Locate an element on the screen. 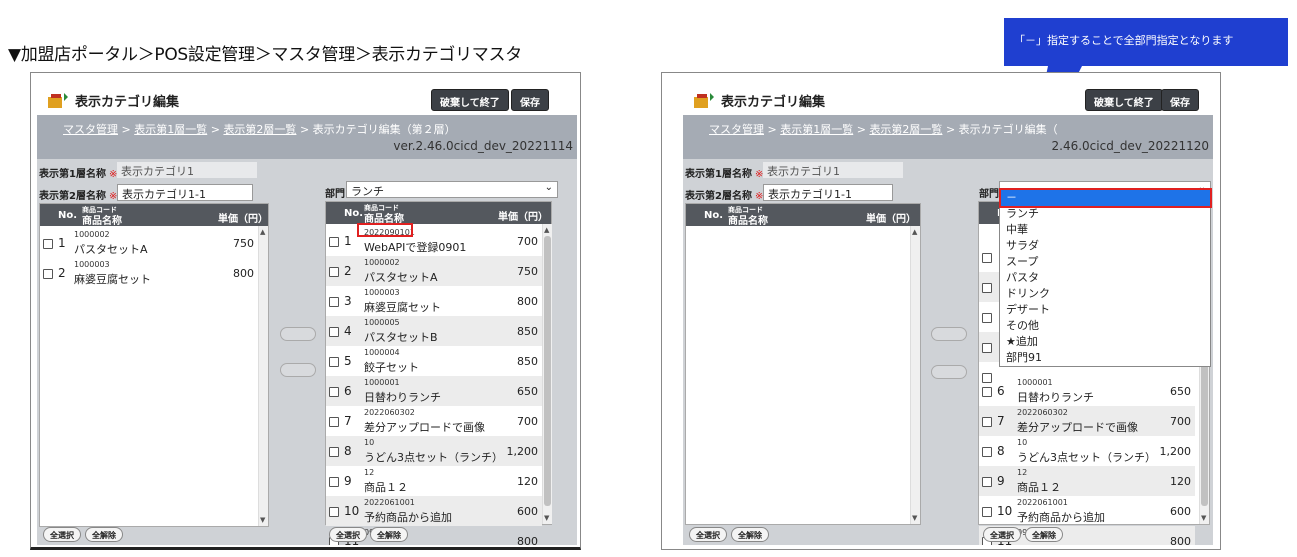 The image size is (1297, 557). dept-option: その他 is located at coordinates (1105, 326).